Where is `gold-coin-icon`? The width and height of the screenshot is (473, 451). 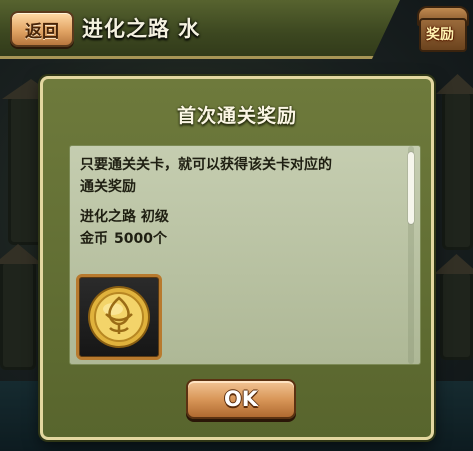
gold-coin-icon is located at coordinates (119, 317).